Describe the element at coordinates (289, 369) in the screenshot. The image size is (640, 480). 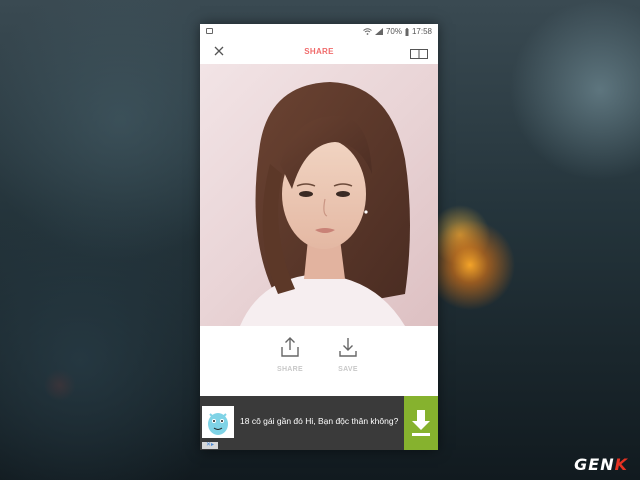
I see `share-label: SHARE` at that location.